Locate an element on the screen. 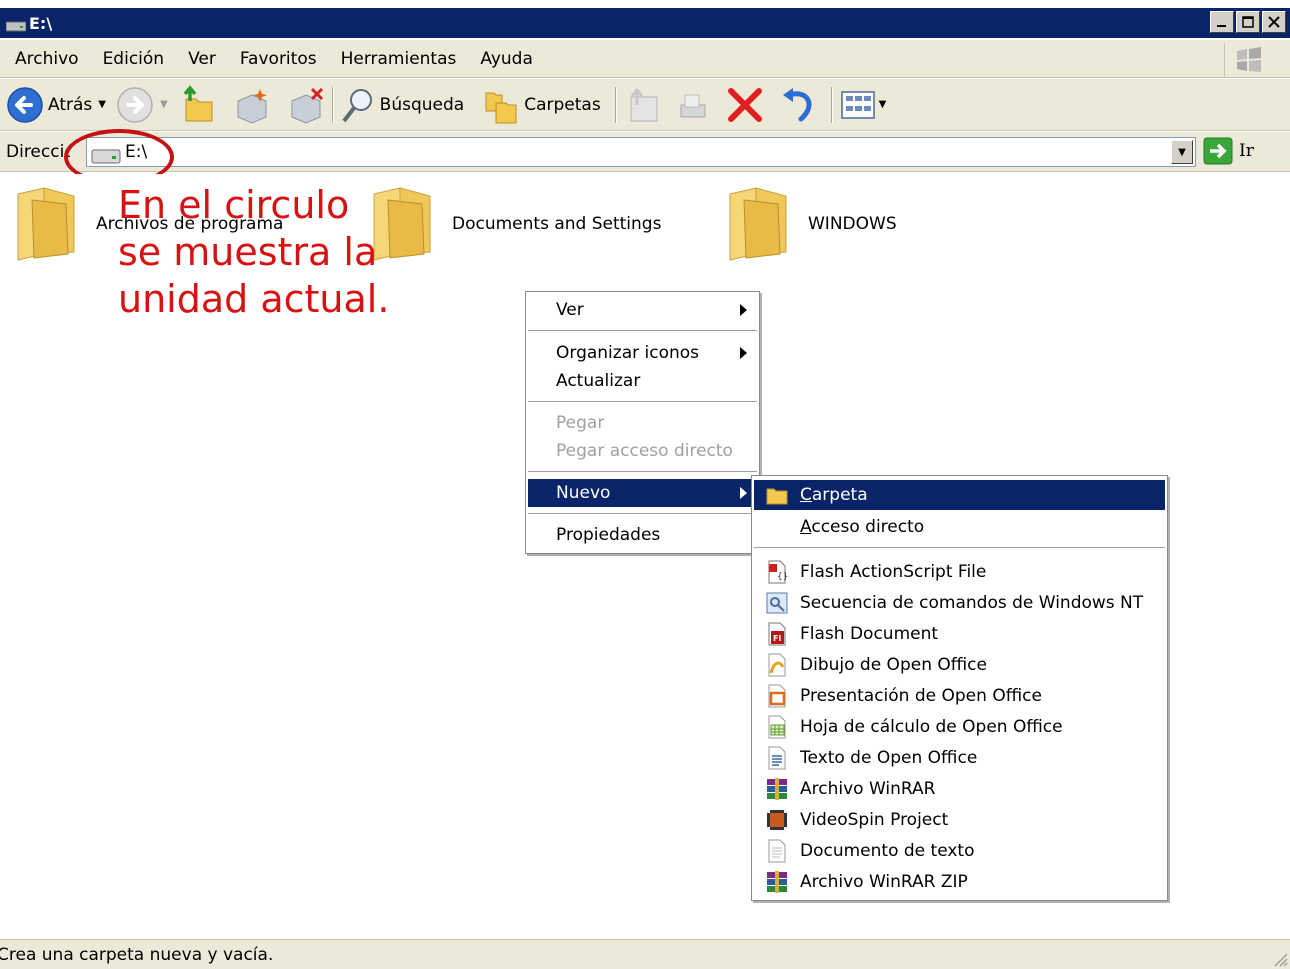 This screenshot has height=969, width=1290. search-button: Búsqueda is located at coordinates (402, 105).